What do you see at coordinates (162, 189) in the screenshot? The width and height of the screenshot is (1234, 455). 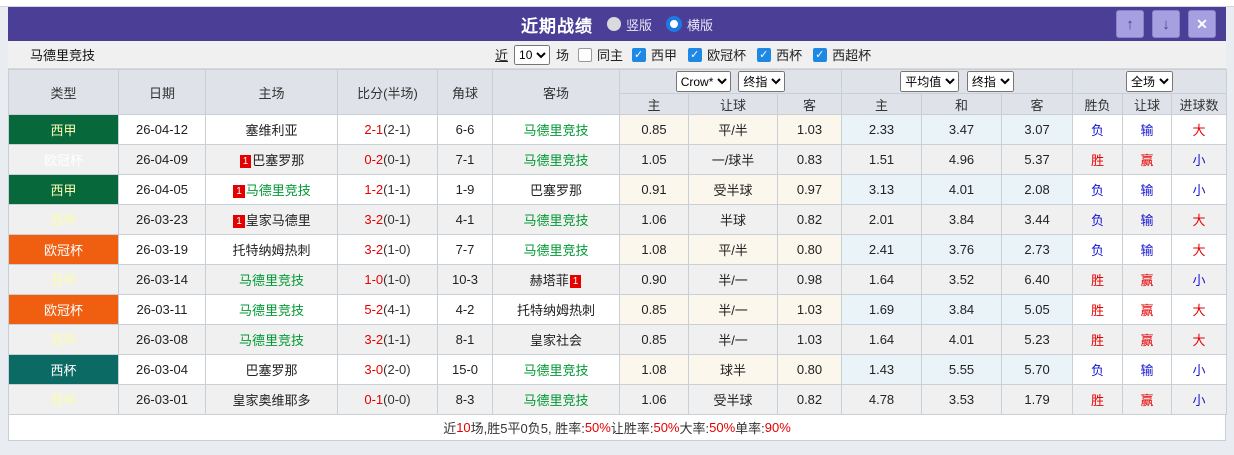 I see `match-date: 26-04-05` at bounding box center [162, 189].